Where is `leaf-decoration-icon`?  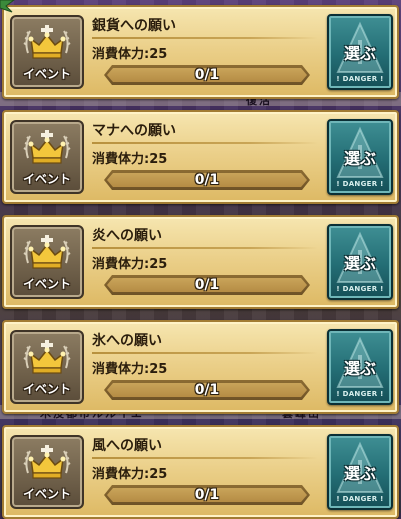 leaf-decoration-icon is located at coordinates (7, 6).